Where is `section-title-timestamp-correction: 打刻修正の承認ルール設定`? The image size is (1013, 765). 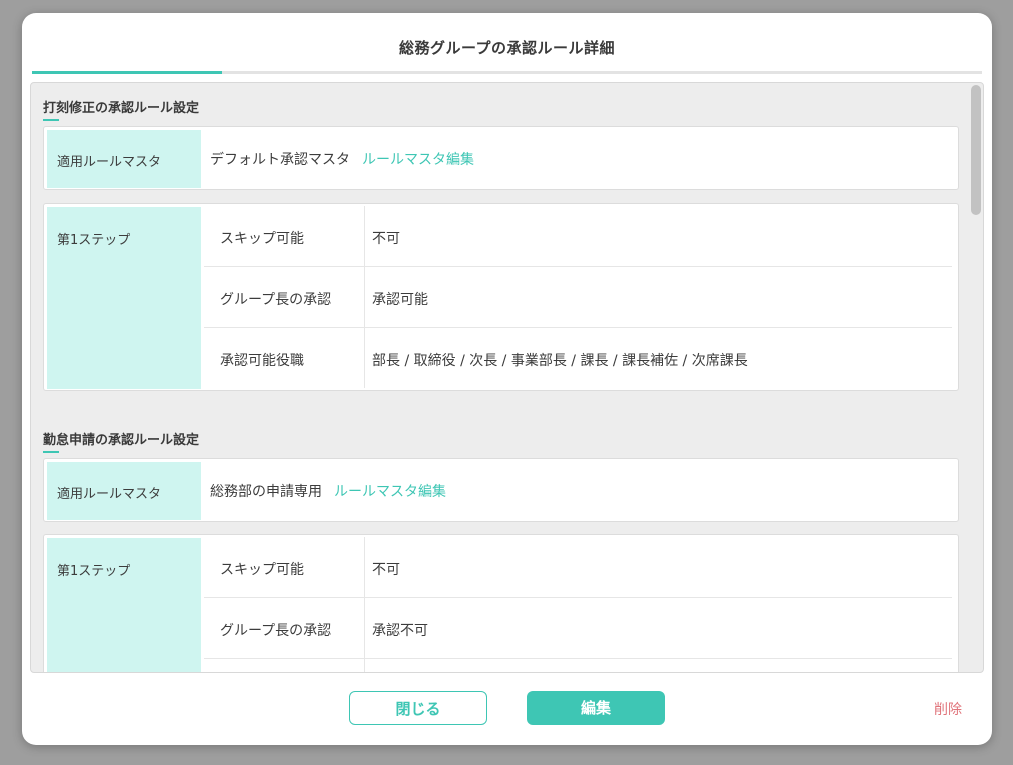
section-title-timestamp-correction: 打刻修正の承認ルール設定 is located at coordinates (121, 109).